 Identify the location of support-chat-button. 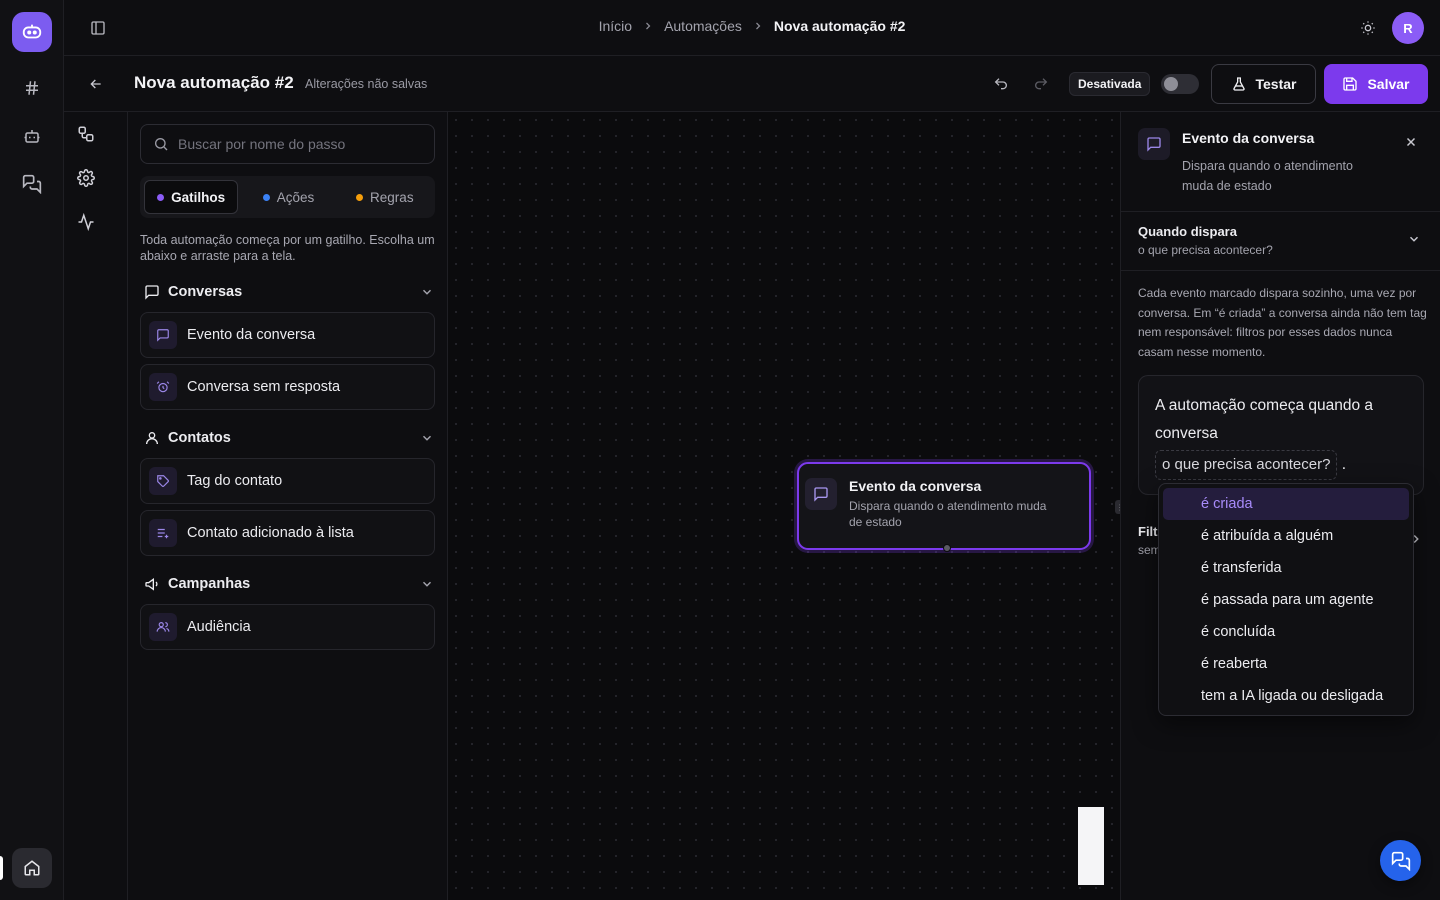
(1400, 860).